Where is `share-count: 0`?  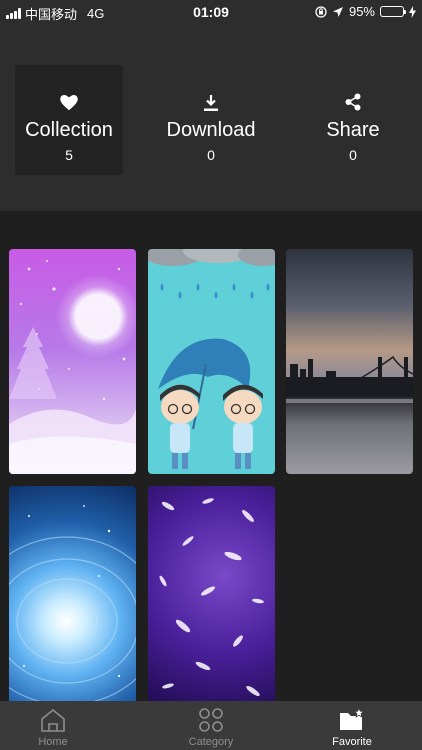 share-count: 0 is located at coordinates (353, 155).